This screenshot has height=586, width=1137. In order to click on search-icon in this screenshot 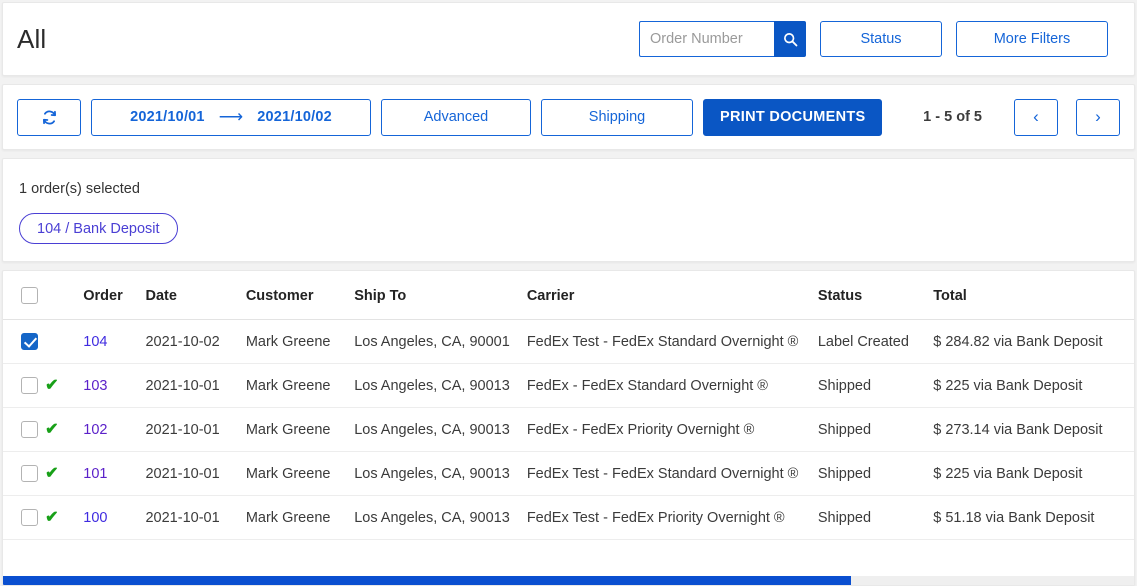, I will do `click(790, 39)`.